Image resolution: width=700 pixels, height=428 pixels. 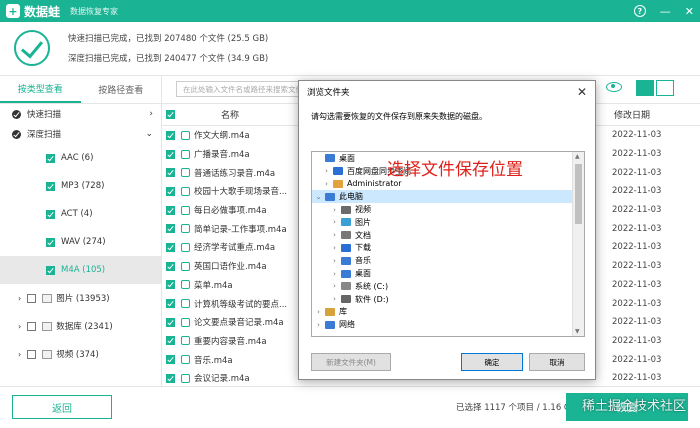 I want to click on minimize-button: —, so click(x=665, y=11).